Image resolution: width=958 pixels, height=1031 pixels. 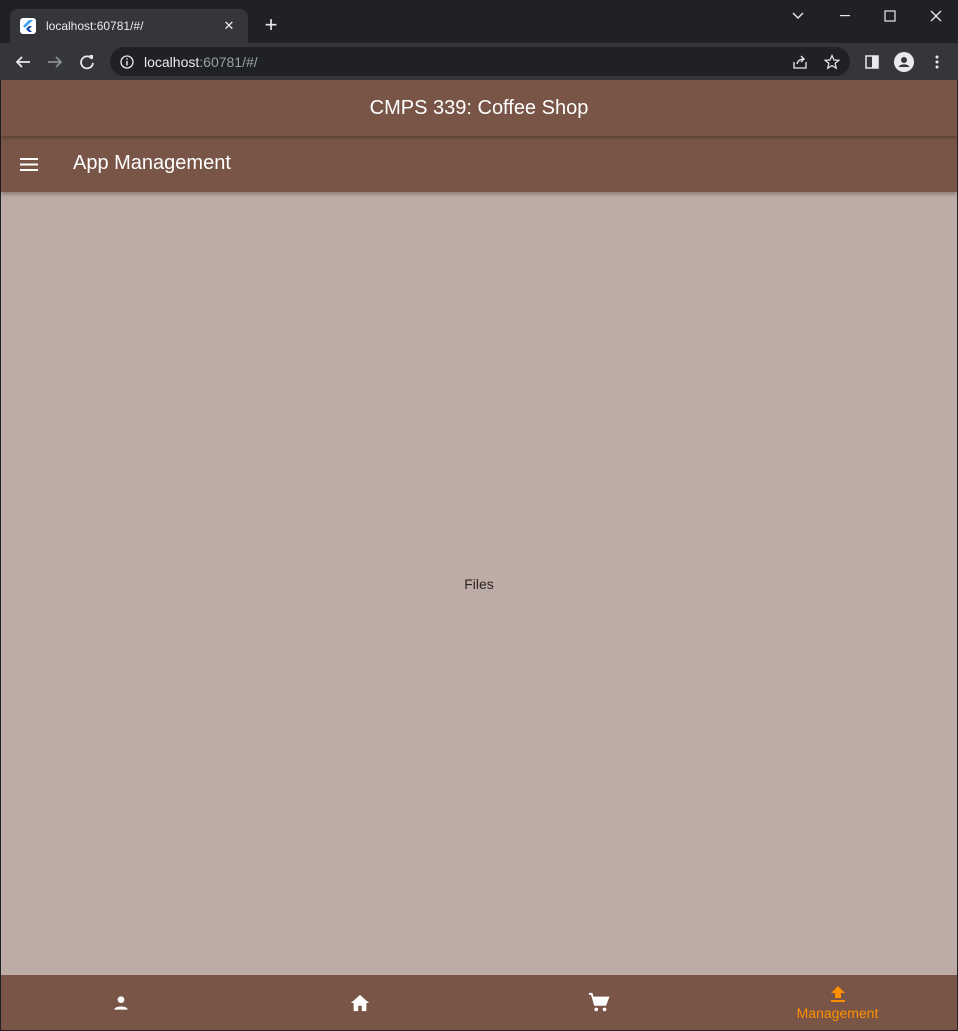 What do you see at coordinates (201, 61) in the screenshot?
I see `url-text: localhost:60781/#/` at bounding box center [201, 61].